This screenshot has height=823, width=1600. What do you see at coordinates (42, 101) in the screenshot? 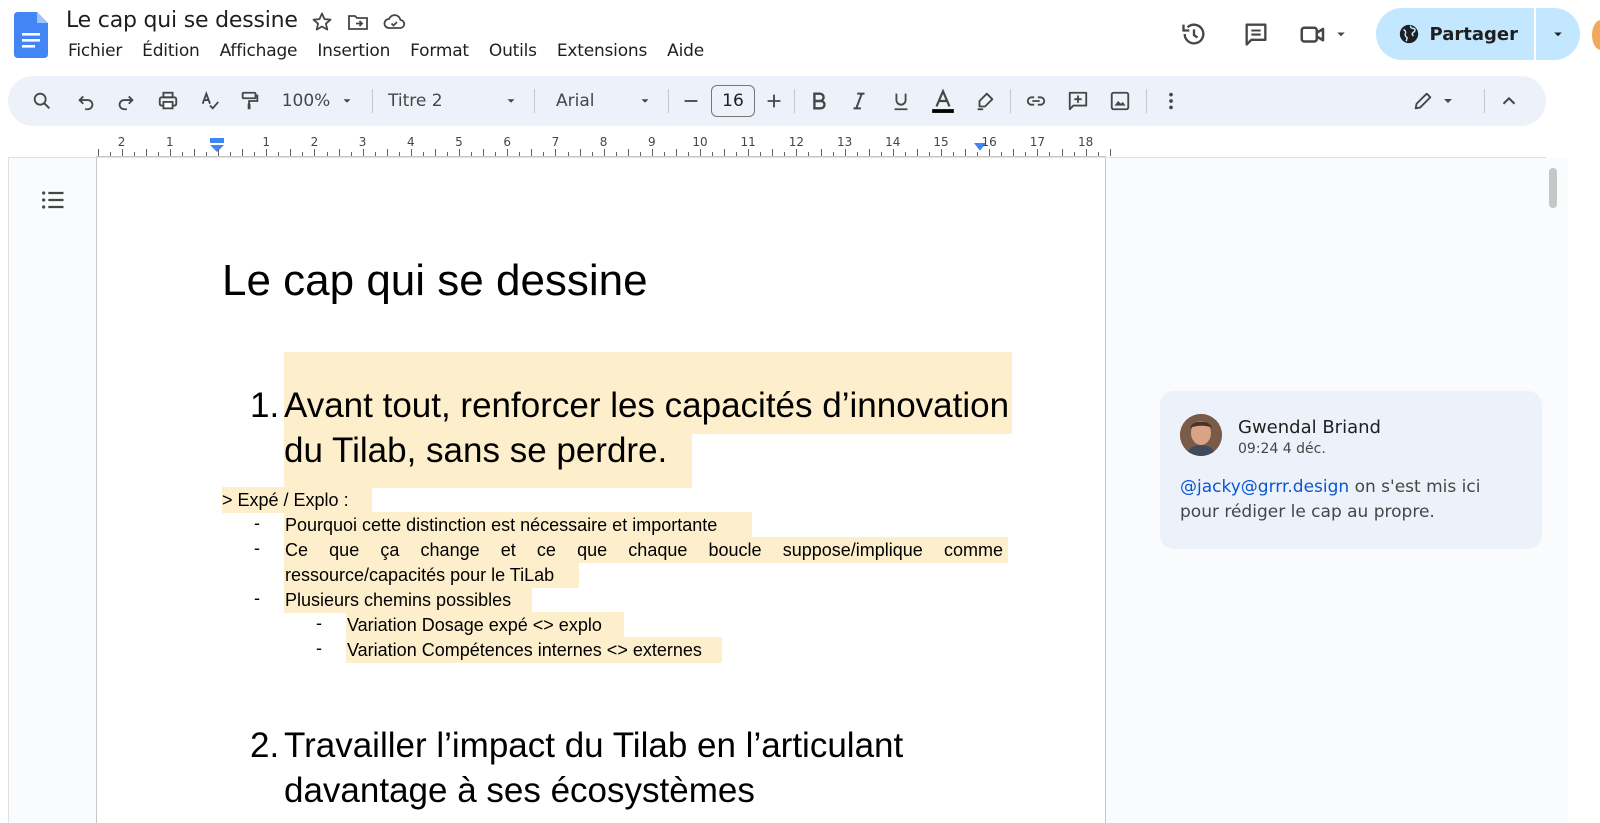
I see `search-menus-button` at bounding box center [42, 101].